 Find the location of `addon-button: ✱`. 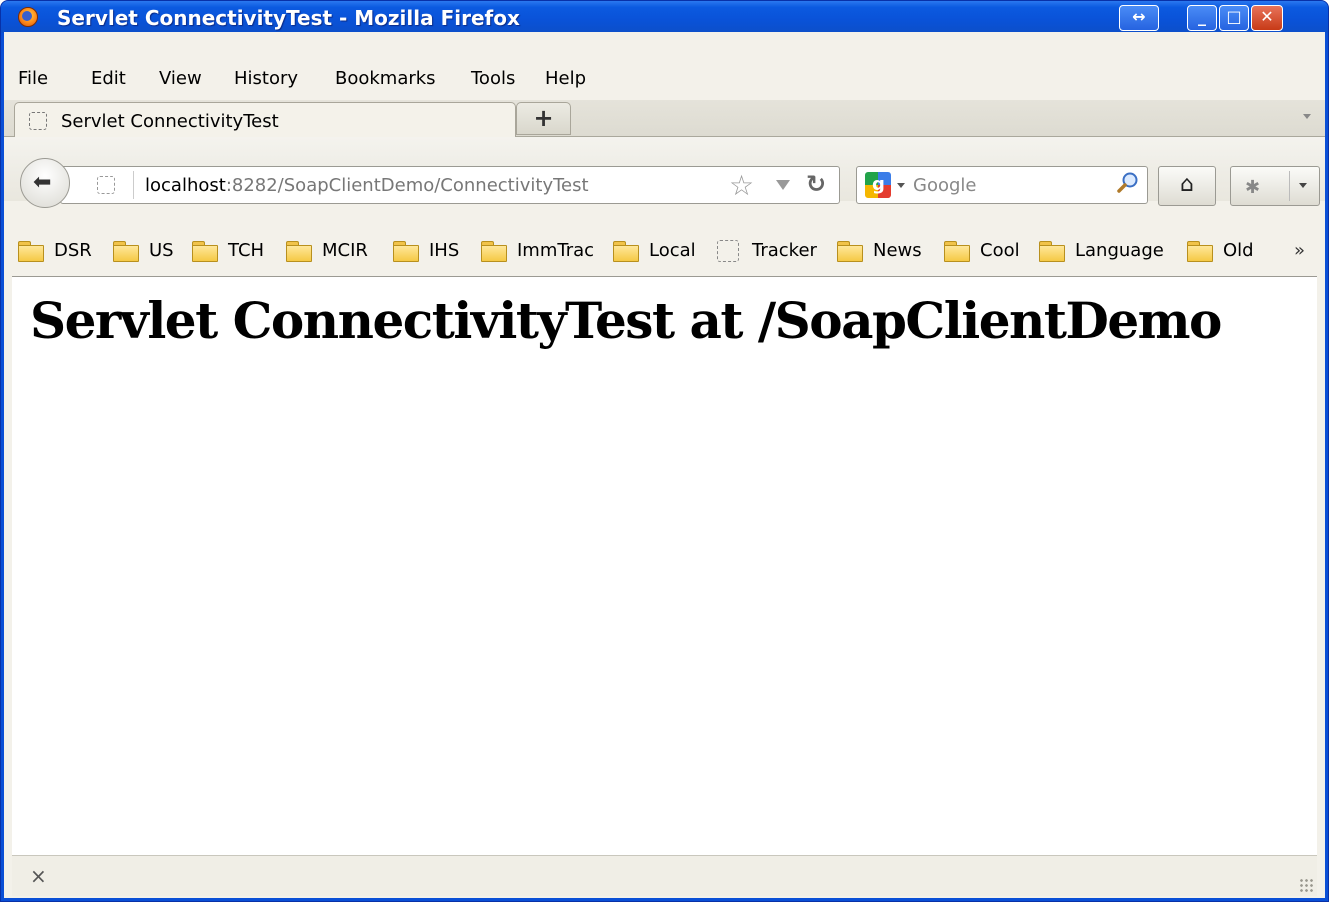

addon-button: ✱ is located at coordinates (1275, 186).